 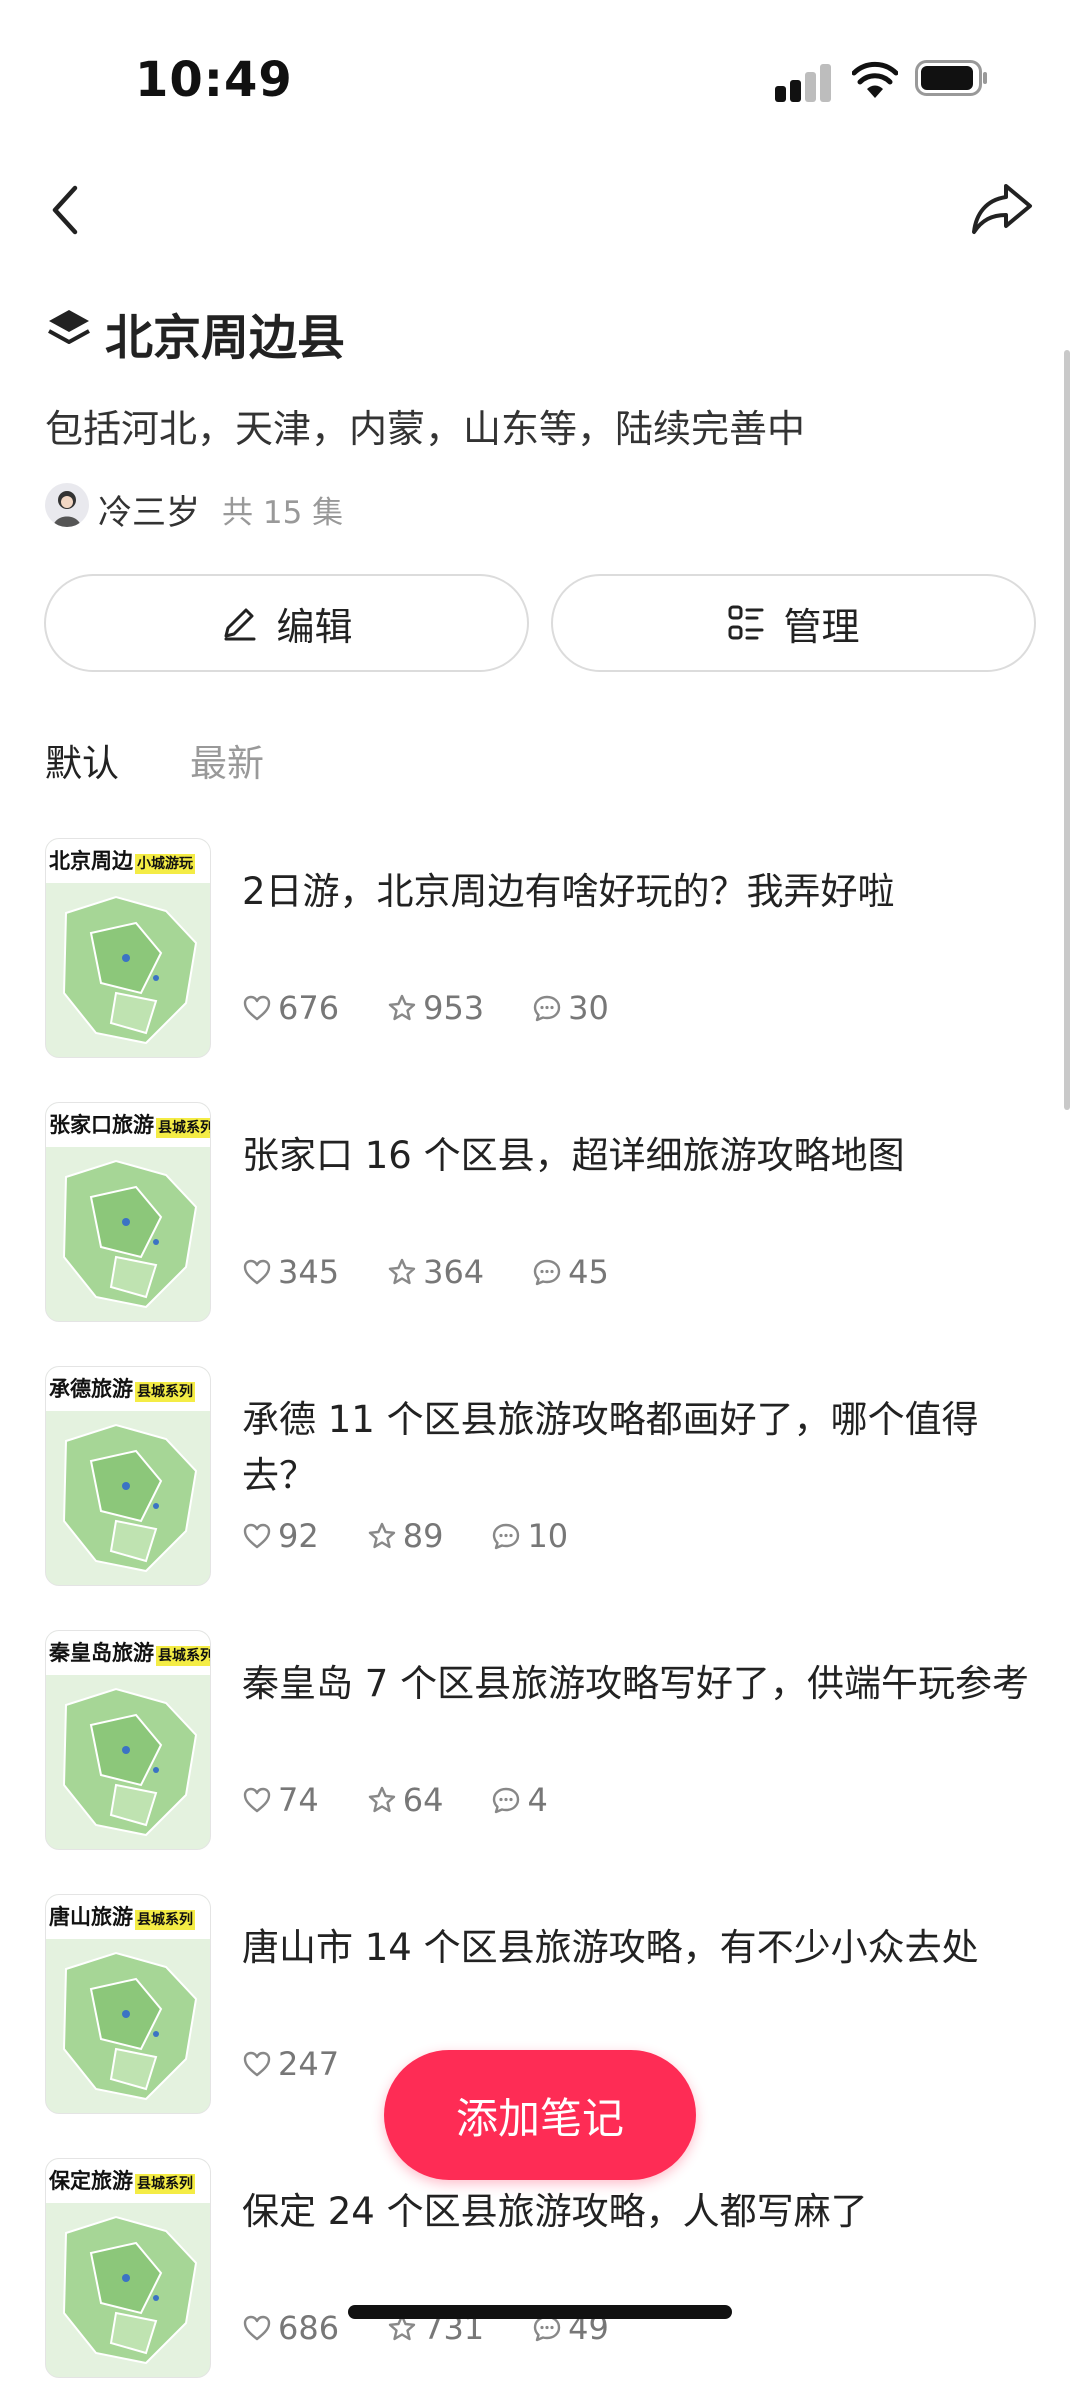 I want to click on note-stats: 247, so click(x=314, y=2064).